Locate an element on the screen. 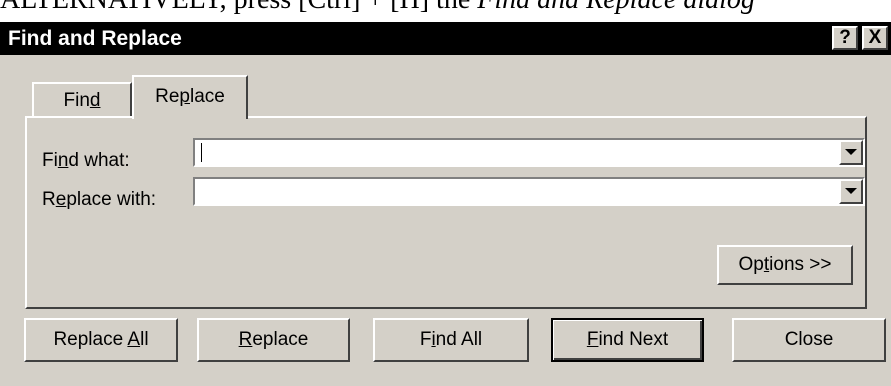  options-label-part: Op is located at coordinates (751, 264).